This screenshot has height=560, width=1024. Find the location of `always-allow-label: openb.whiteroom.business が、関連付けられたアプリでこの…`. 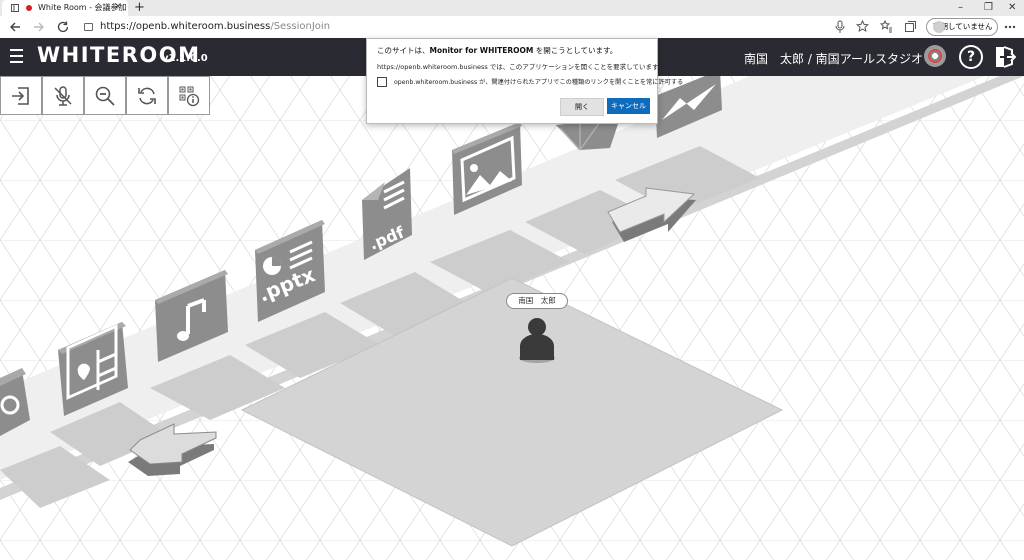

always-allow-label: openb.whiteroom.business が、関連付けられたアプリでこの… is located at coordinates (539, 82).